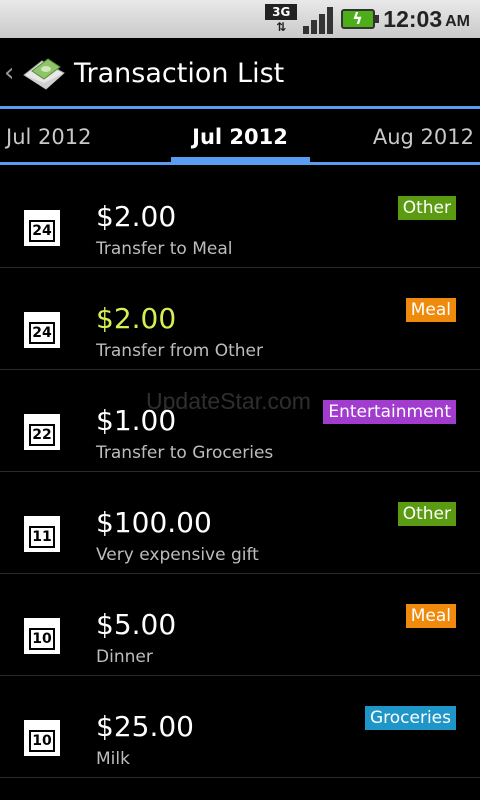 This screenshot has width=480, height=800. I want to click on calendar-icon: 11, so click(42, 534).